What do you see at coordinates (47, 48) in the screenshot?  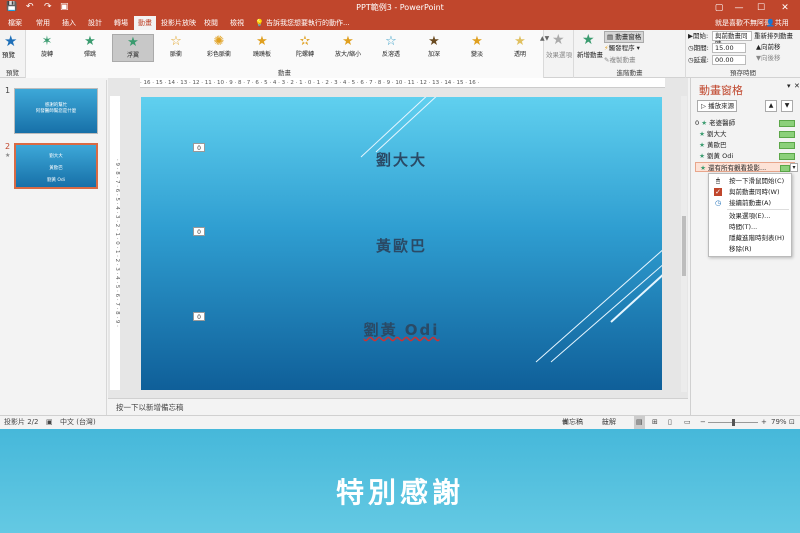 I see `anim-spin: ✶ 旋轉` at bounding box center [47, 48].